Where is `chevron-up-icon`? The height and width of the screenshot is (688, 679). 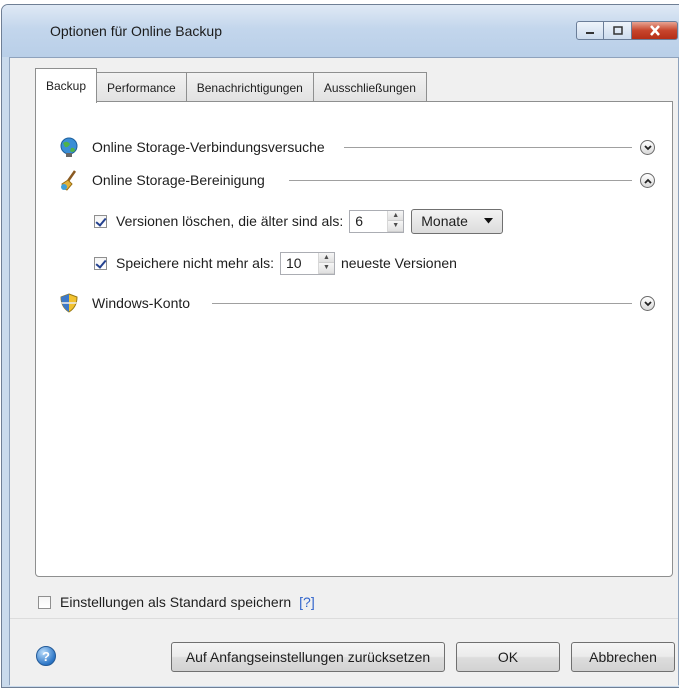
chevron-up-icon is located at coordinates (647, 181).